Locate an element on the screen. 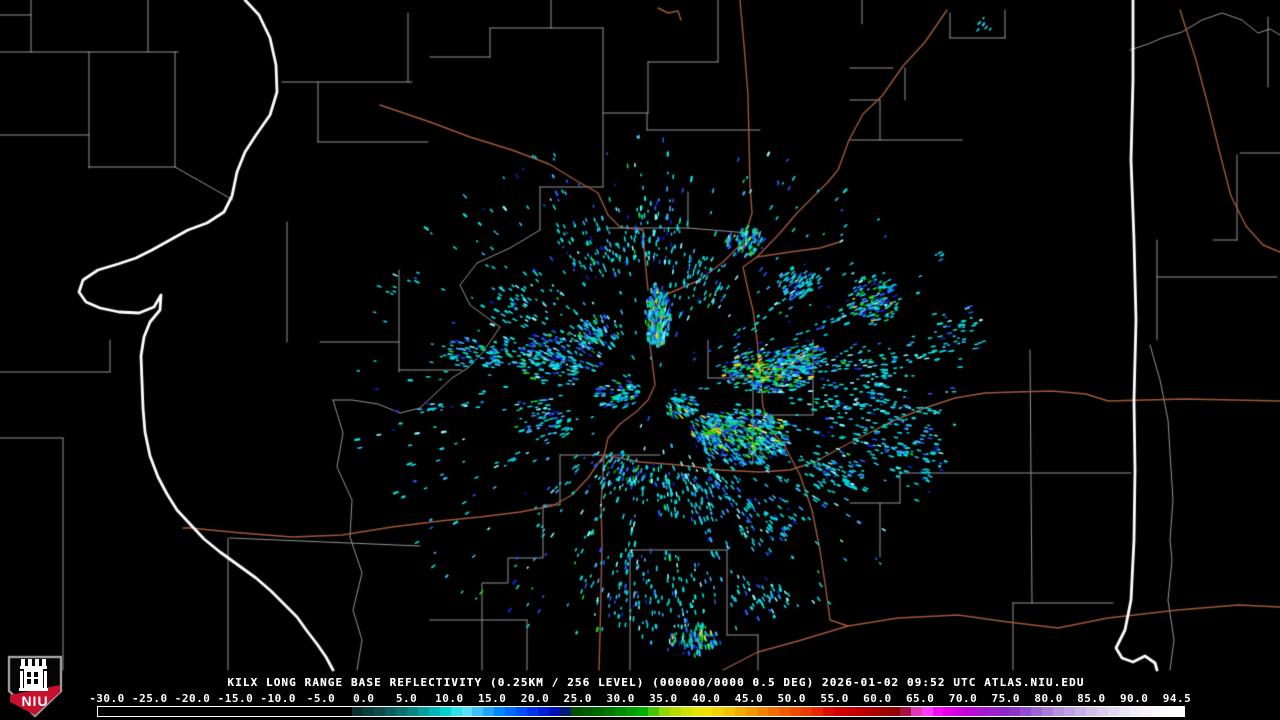  colorbar-tick: -15.0 is located at coordinates (235, 698).